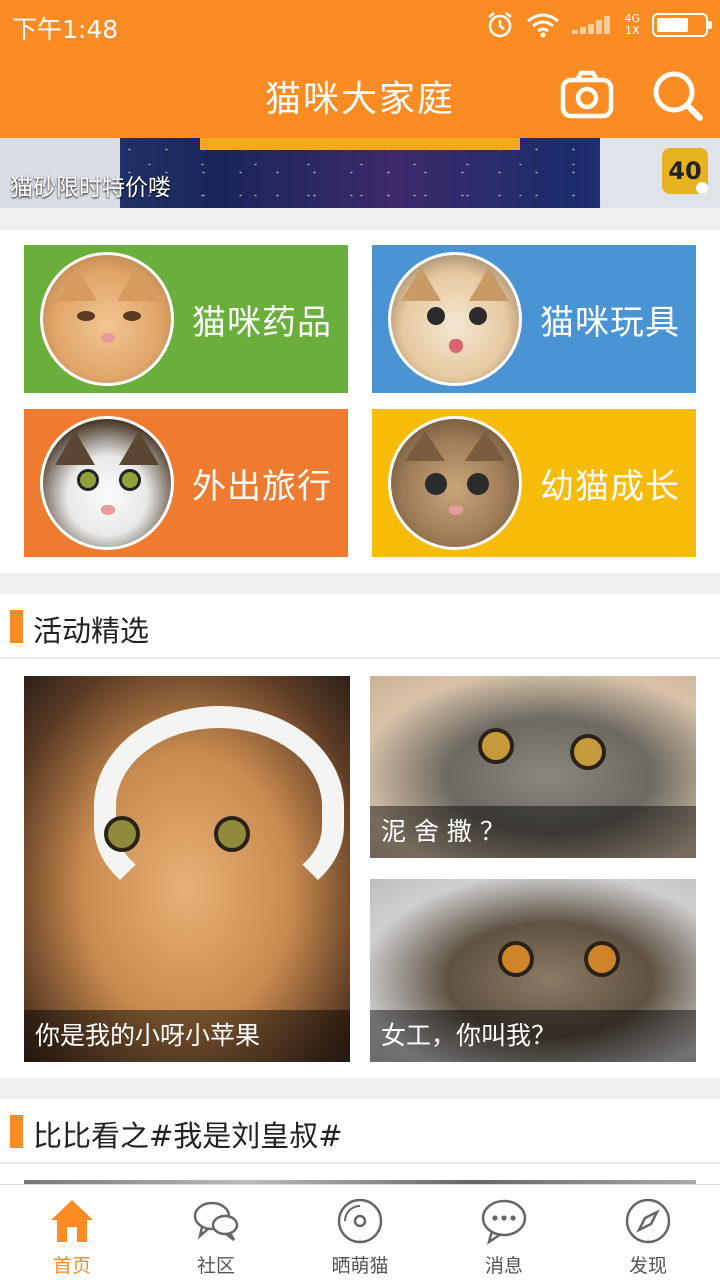  I want to click on compare-content-preview, so click(360, 1175).